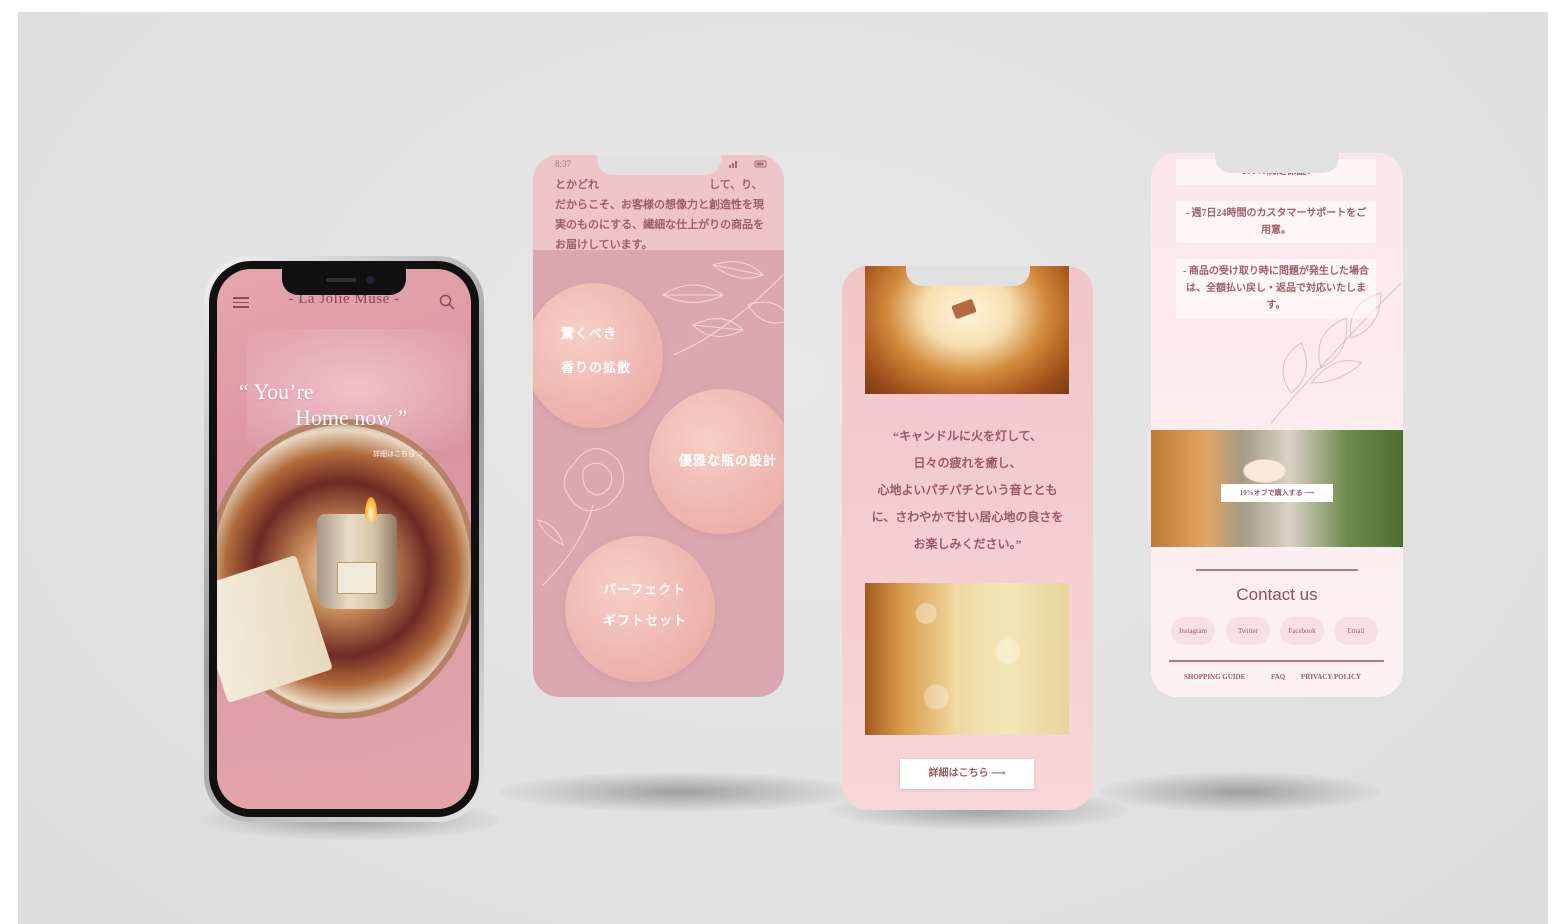 The height and width of the screenshot is (924, 1560). What do you see at coordinates (598, 355) in the screenshot?
I see `feature-bubble-fragrance: 驚くべき 香りの拡散` at bounding box center [598, 355].